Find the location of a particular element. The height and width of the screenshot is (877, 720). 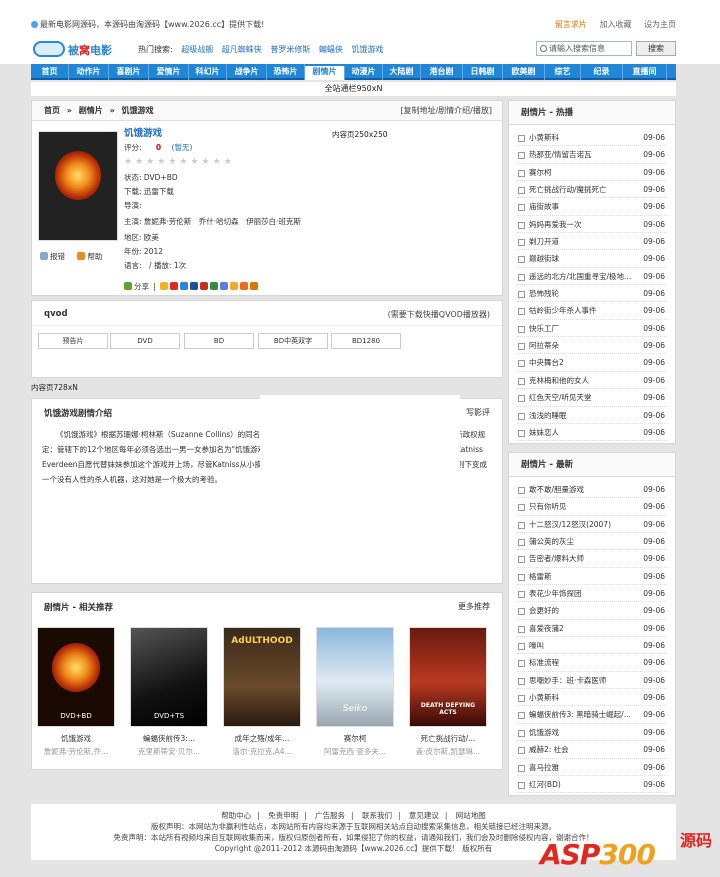

list-item: 妈妈再爱我一次 09-06 is located at coordinates (592, 225).